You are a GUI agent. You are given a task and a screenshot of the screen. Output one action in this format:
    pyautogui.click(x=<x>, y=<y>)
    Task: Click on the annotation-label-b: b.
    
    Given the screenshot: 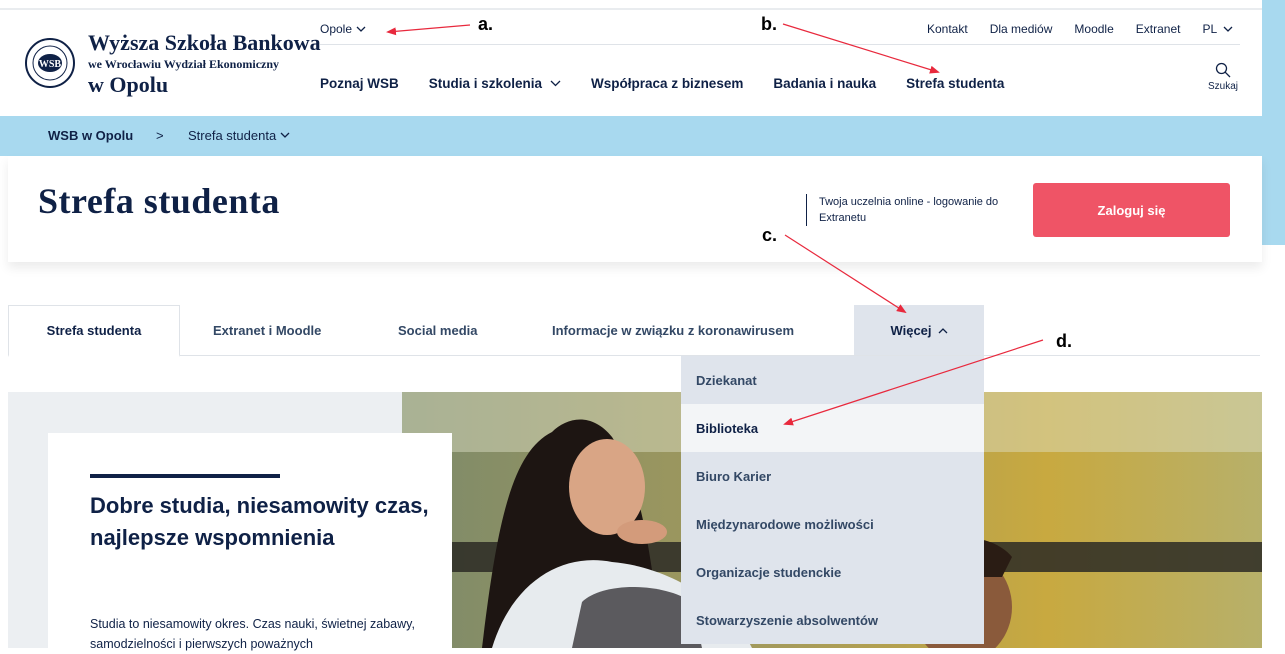 What is the action you would take?
    pyautogui.click(x=769, y=24)
    